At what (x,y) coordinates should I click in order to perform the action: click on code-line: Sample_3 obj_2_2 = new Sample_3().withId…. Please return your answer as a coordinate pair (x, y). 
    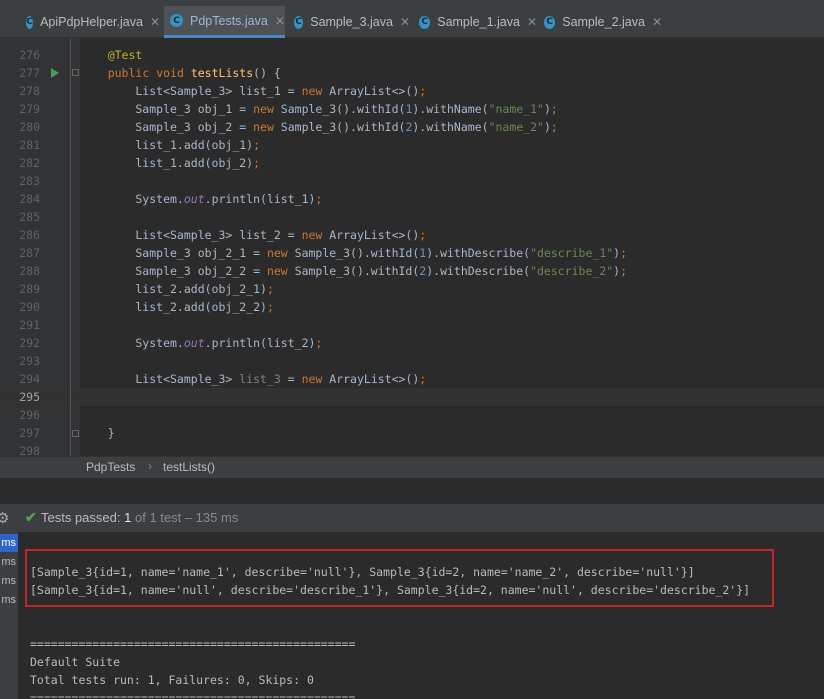
    Looking at the image, I should click on (354, 271).